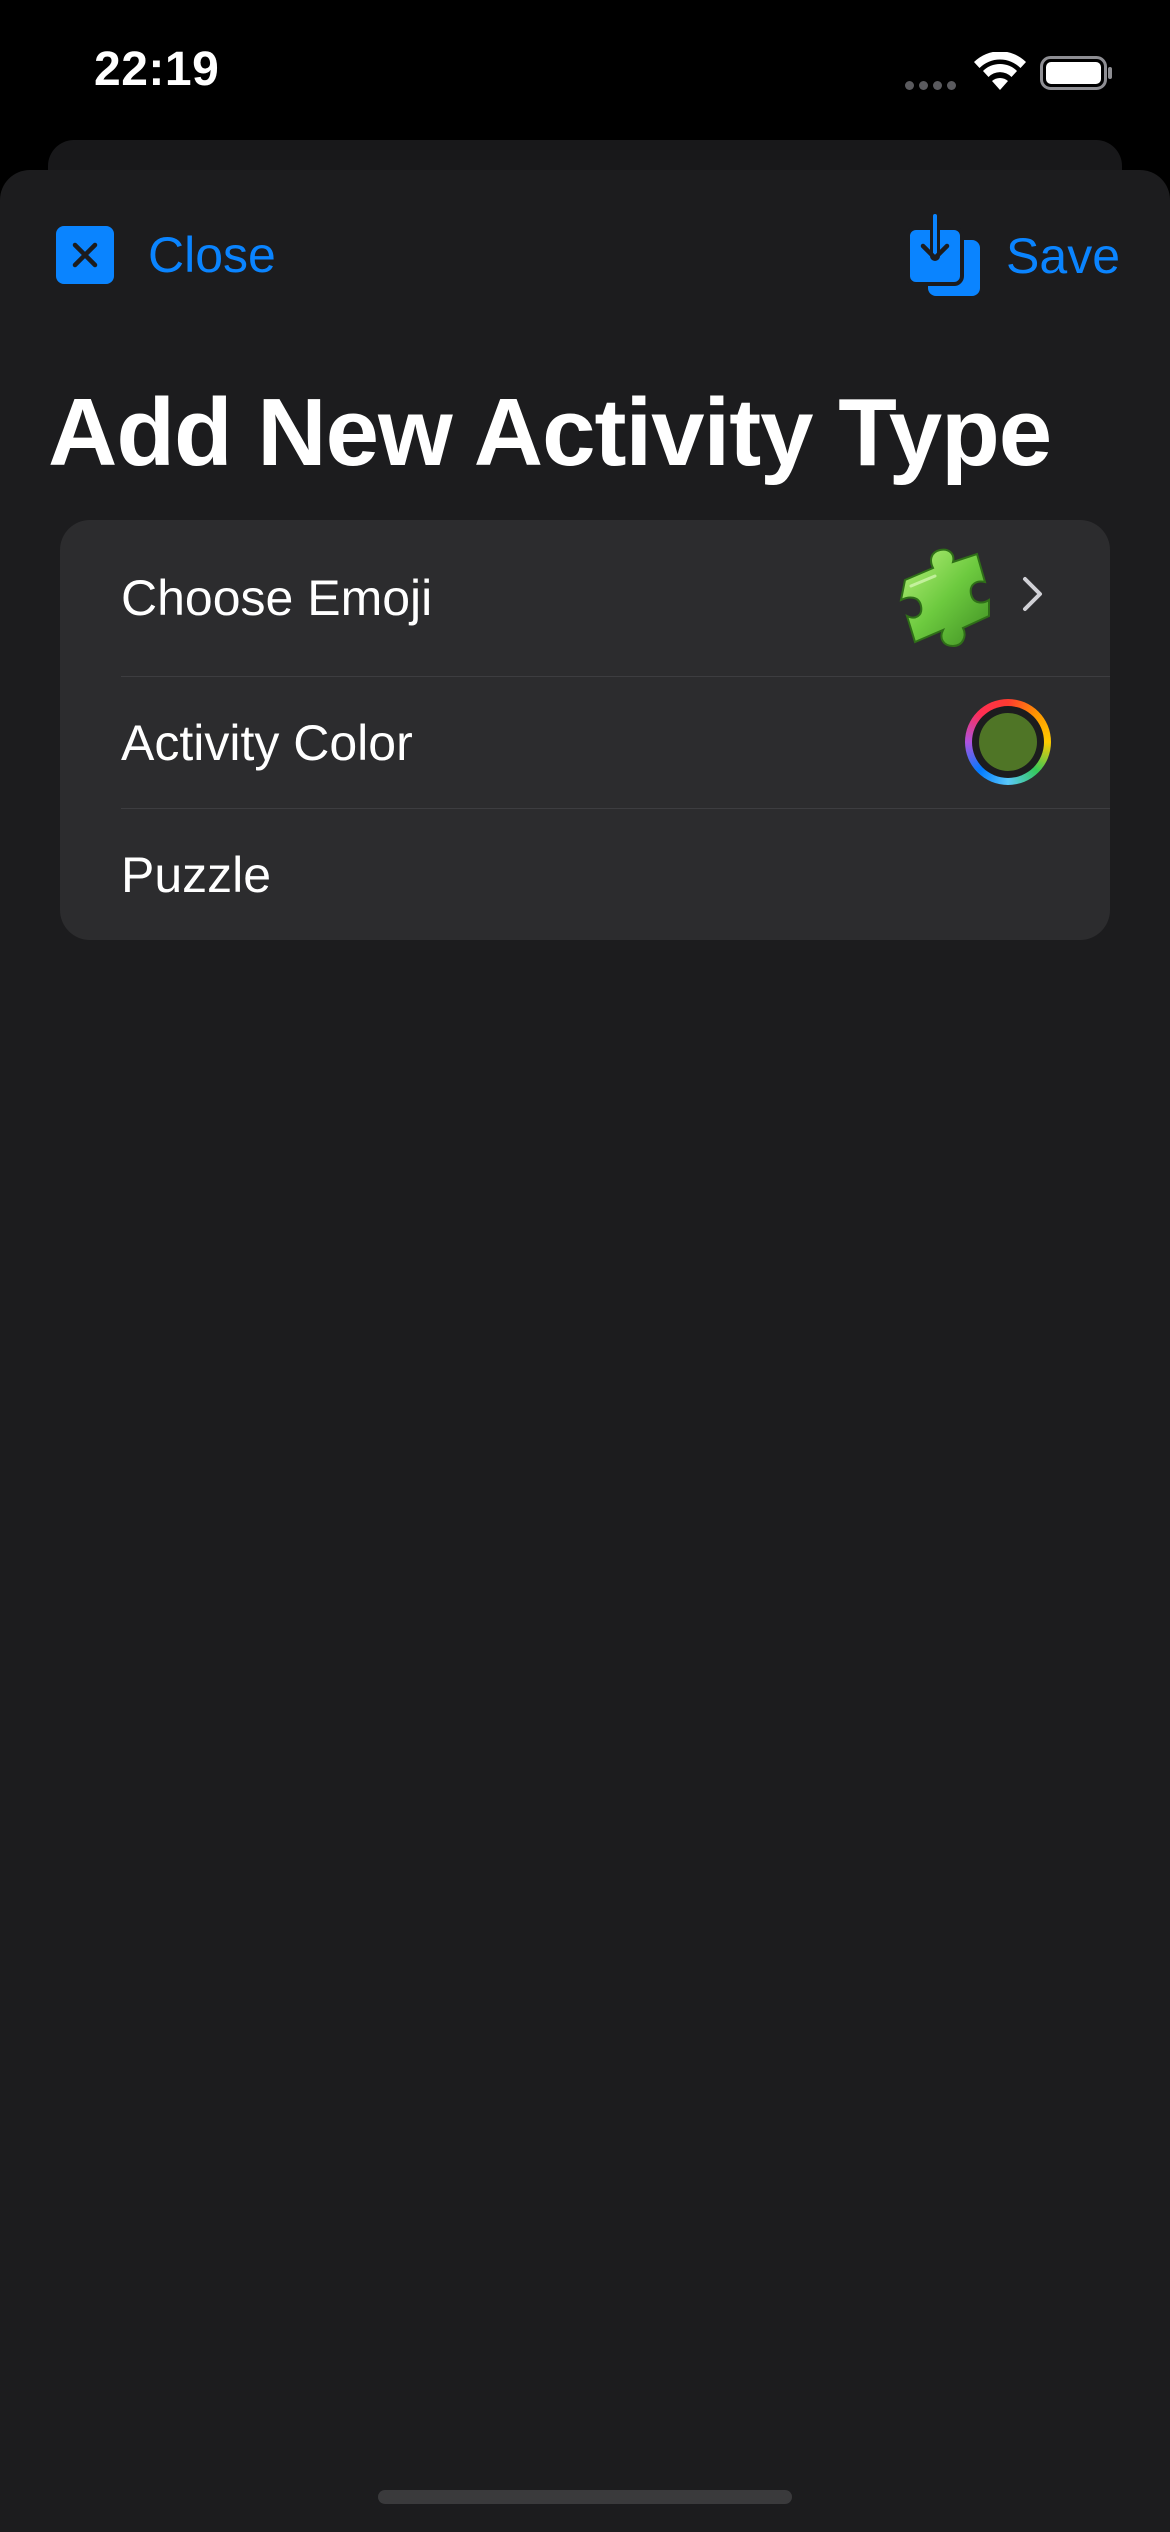 This screenshot has height=2532, width=1170. What do you see at coordinates (585, 2497) in the screenshot?
I see `home-indicator` at bounding box center [585, 2497].